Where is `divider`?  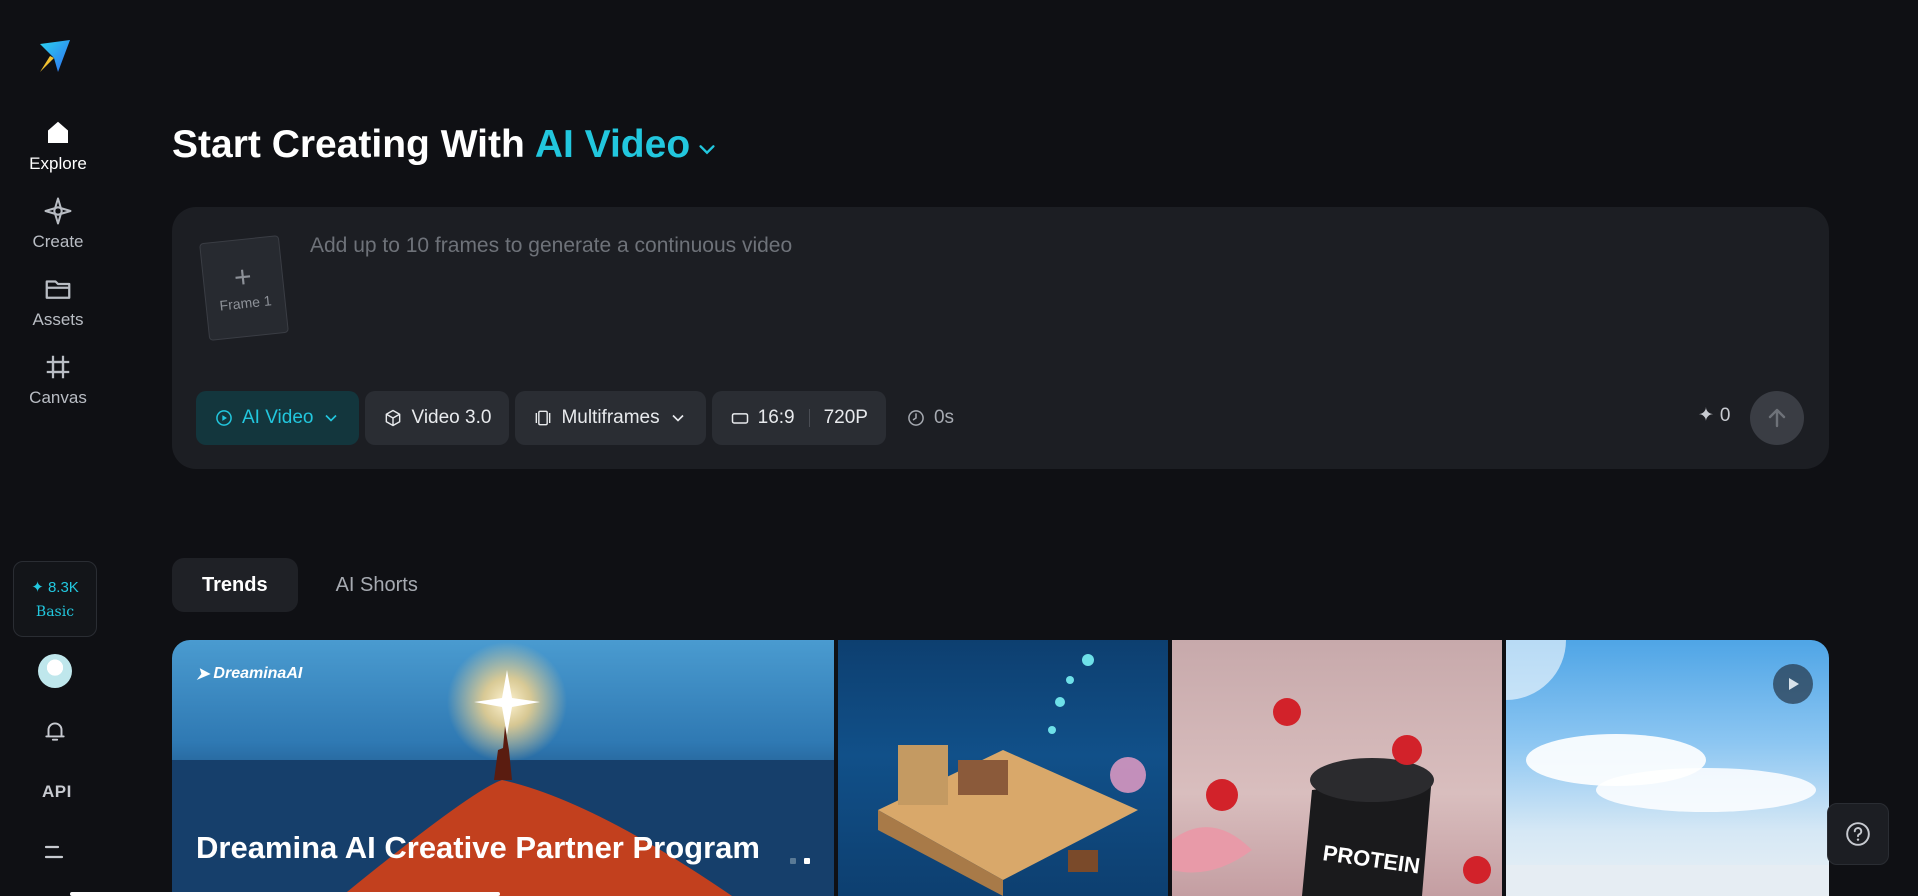 divider is located at coordinates (809, 418).